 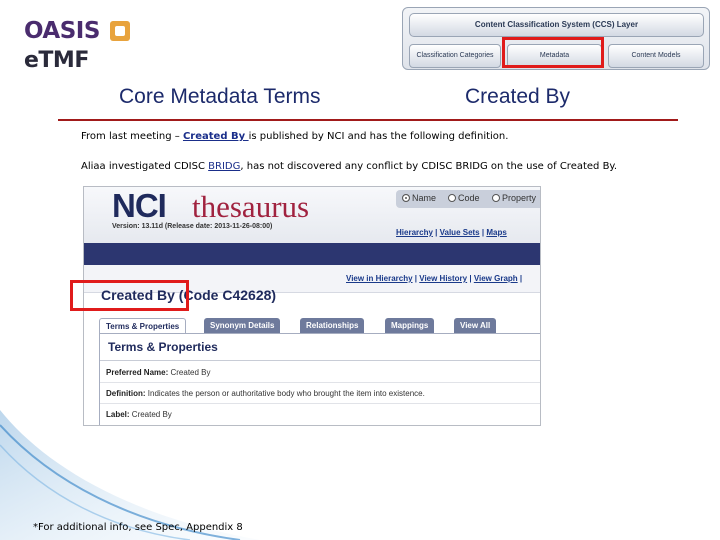 I want to click on row-preferred-name: Preferred Name: Created By, so click(x=158, y=372).